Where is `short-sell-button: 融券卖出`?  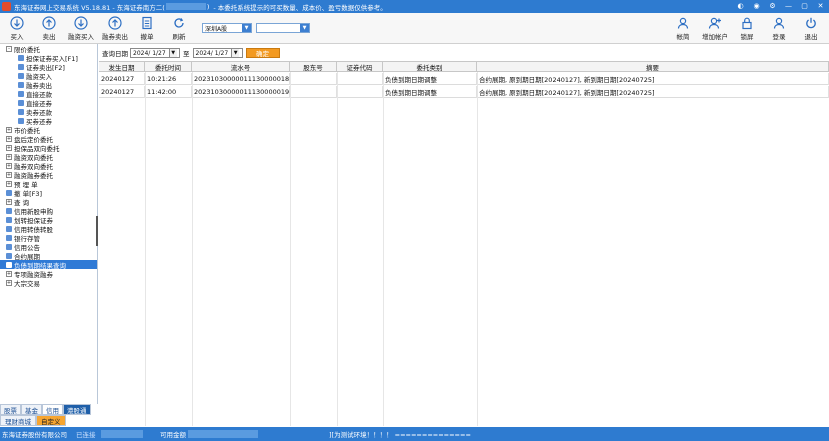 short-sell-button: 融券卖出 is located at coordinates (115, 28).